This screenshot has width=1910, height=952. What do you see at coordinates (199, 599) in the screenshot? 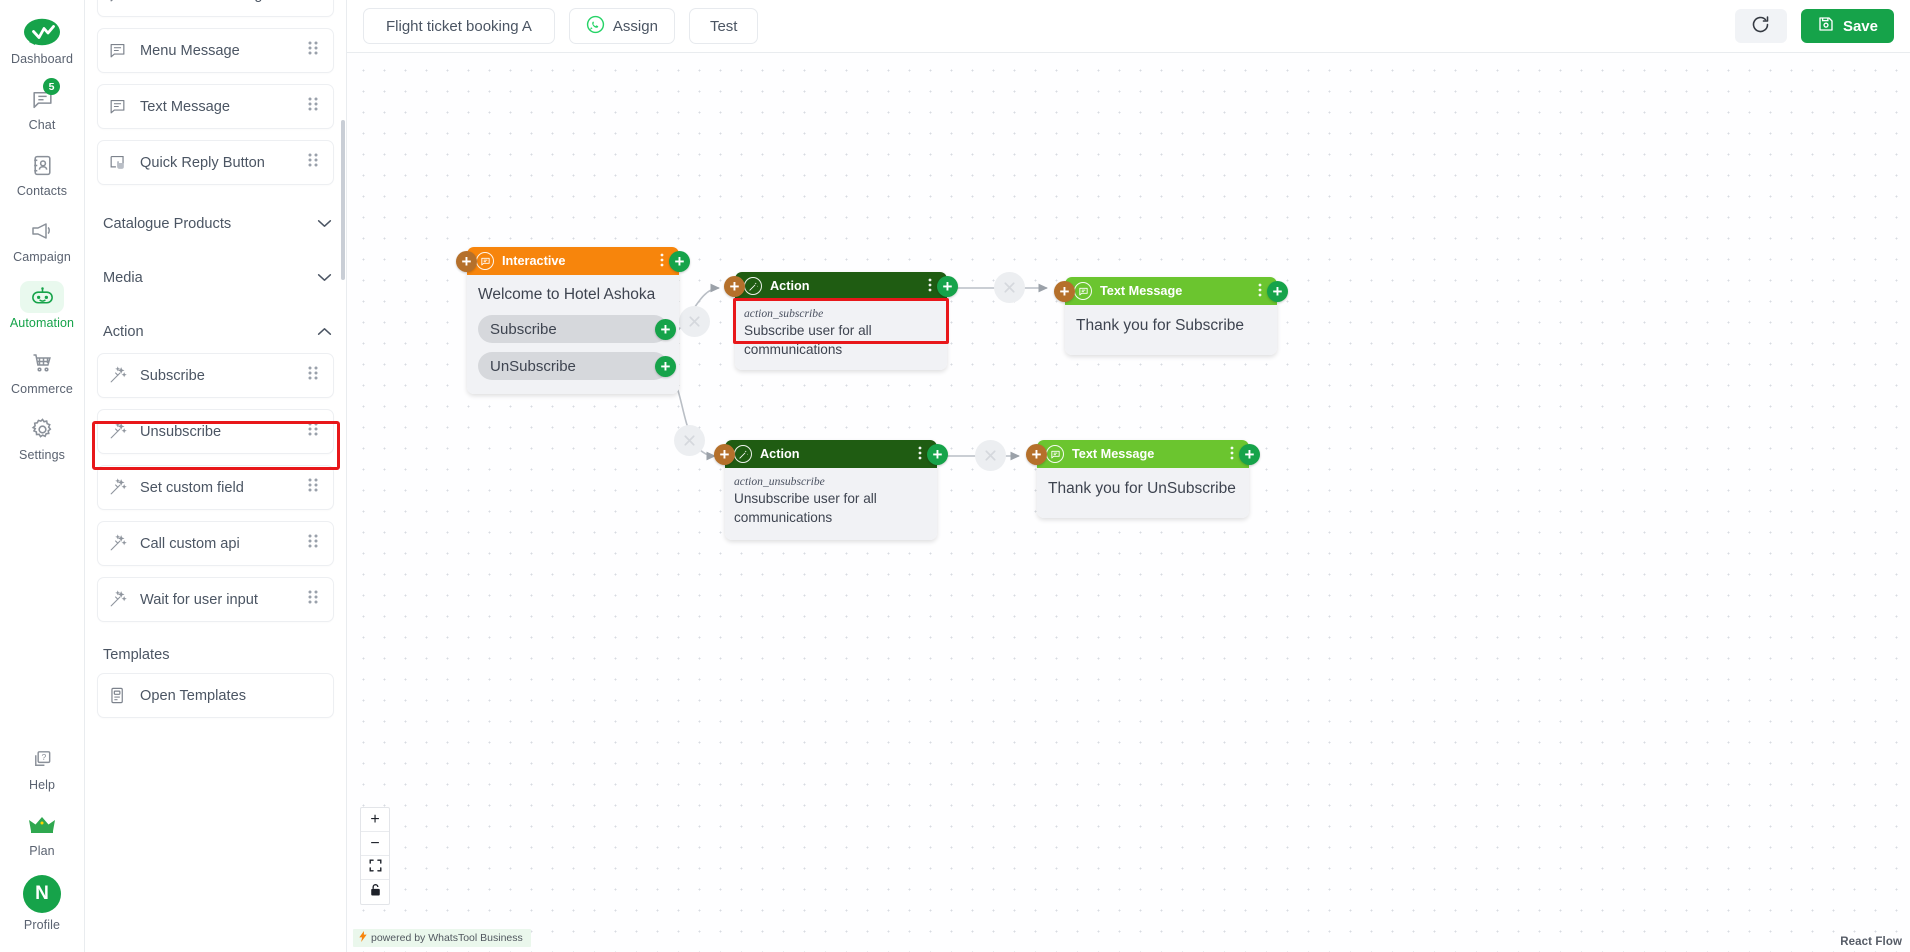
I see `palette-label: Wait for user input` at bounding box center [199, 599].